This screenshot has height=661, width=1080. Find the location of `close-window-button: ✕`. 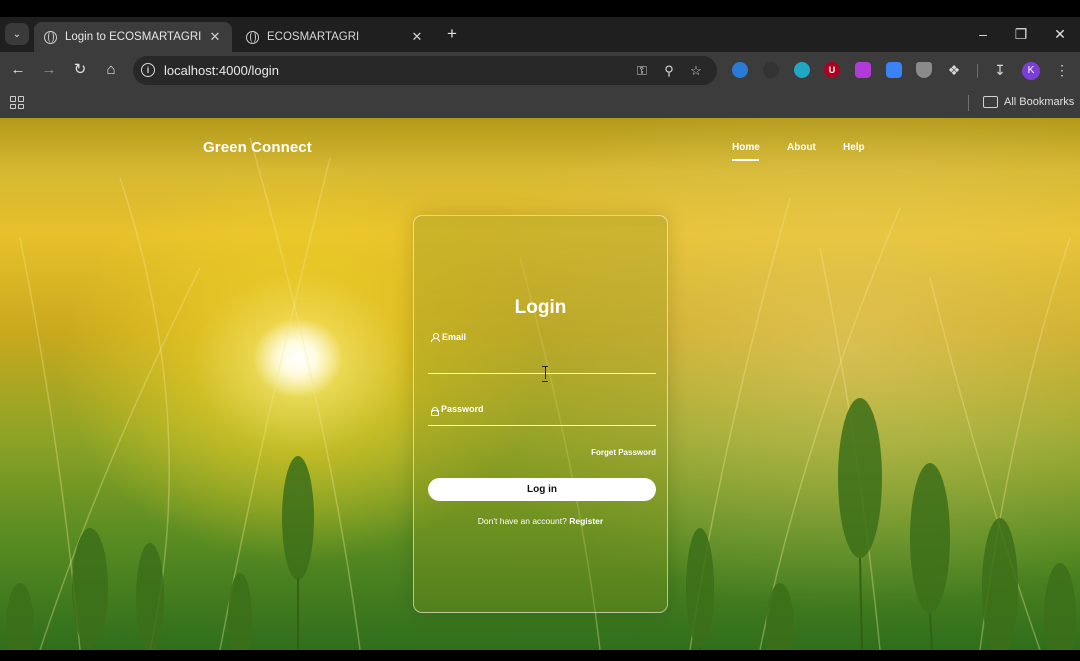

close-window-button: ✕ is located at coordinates (1060, 34).